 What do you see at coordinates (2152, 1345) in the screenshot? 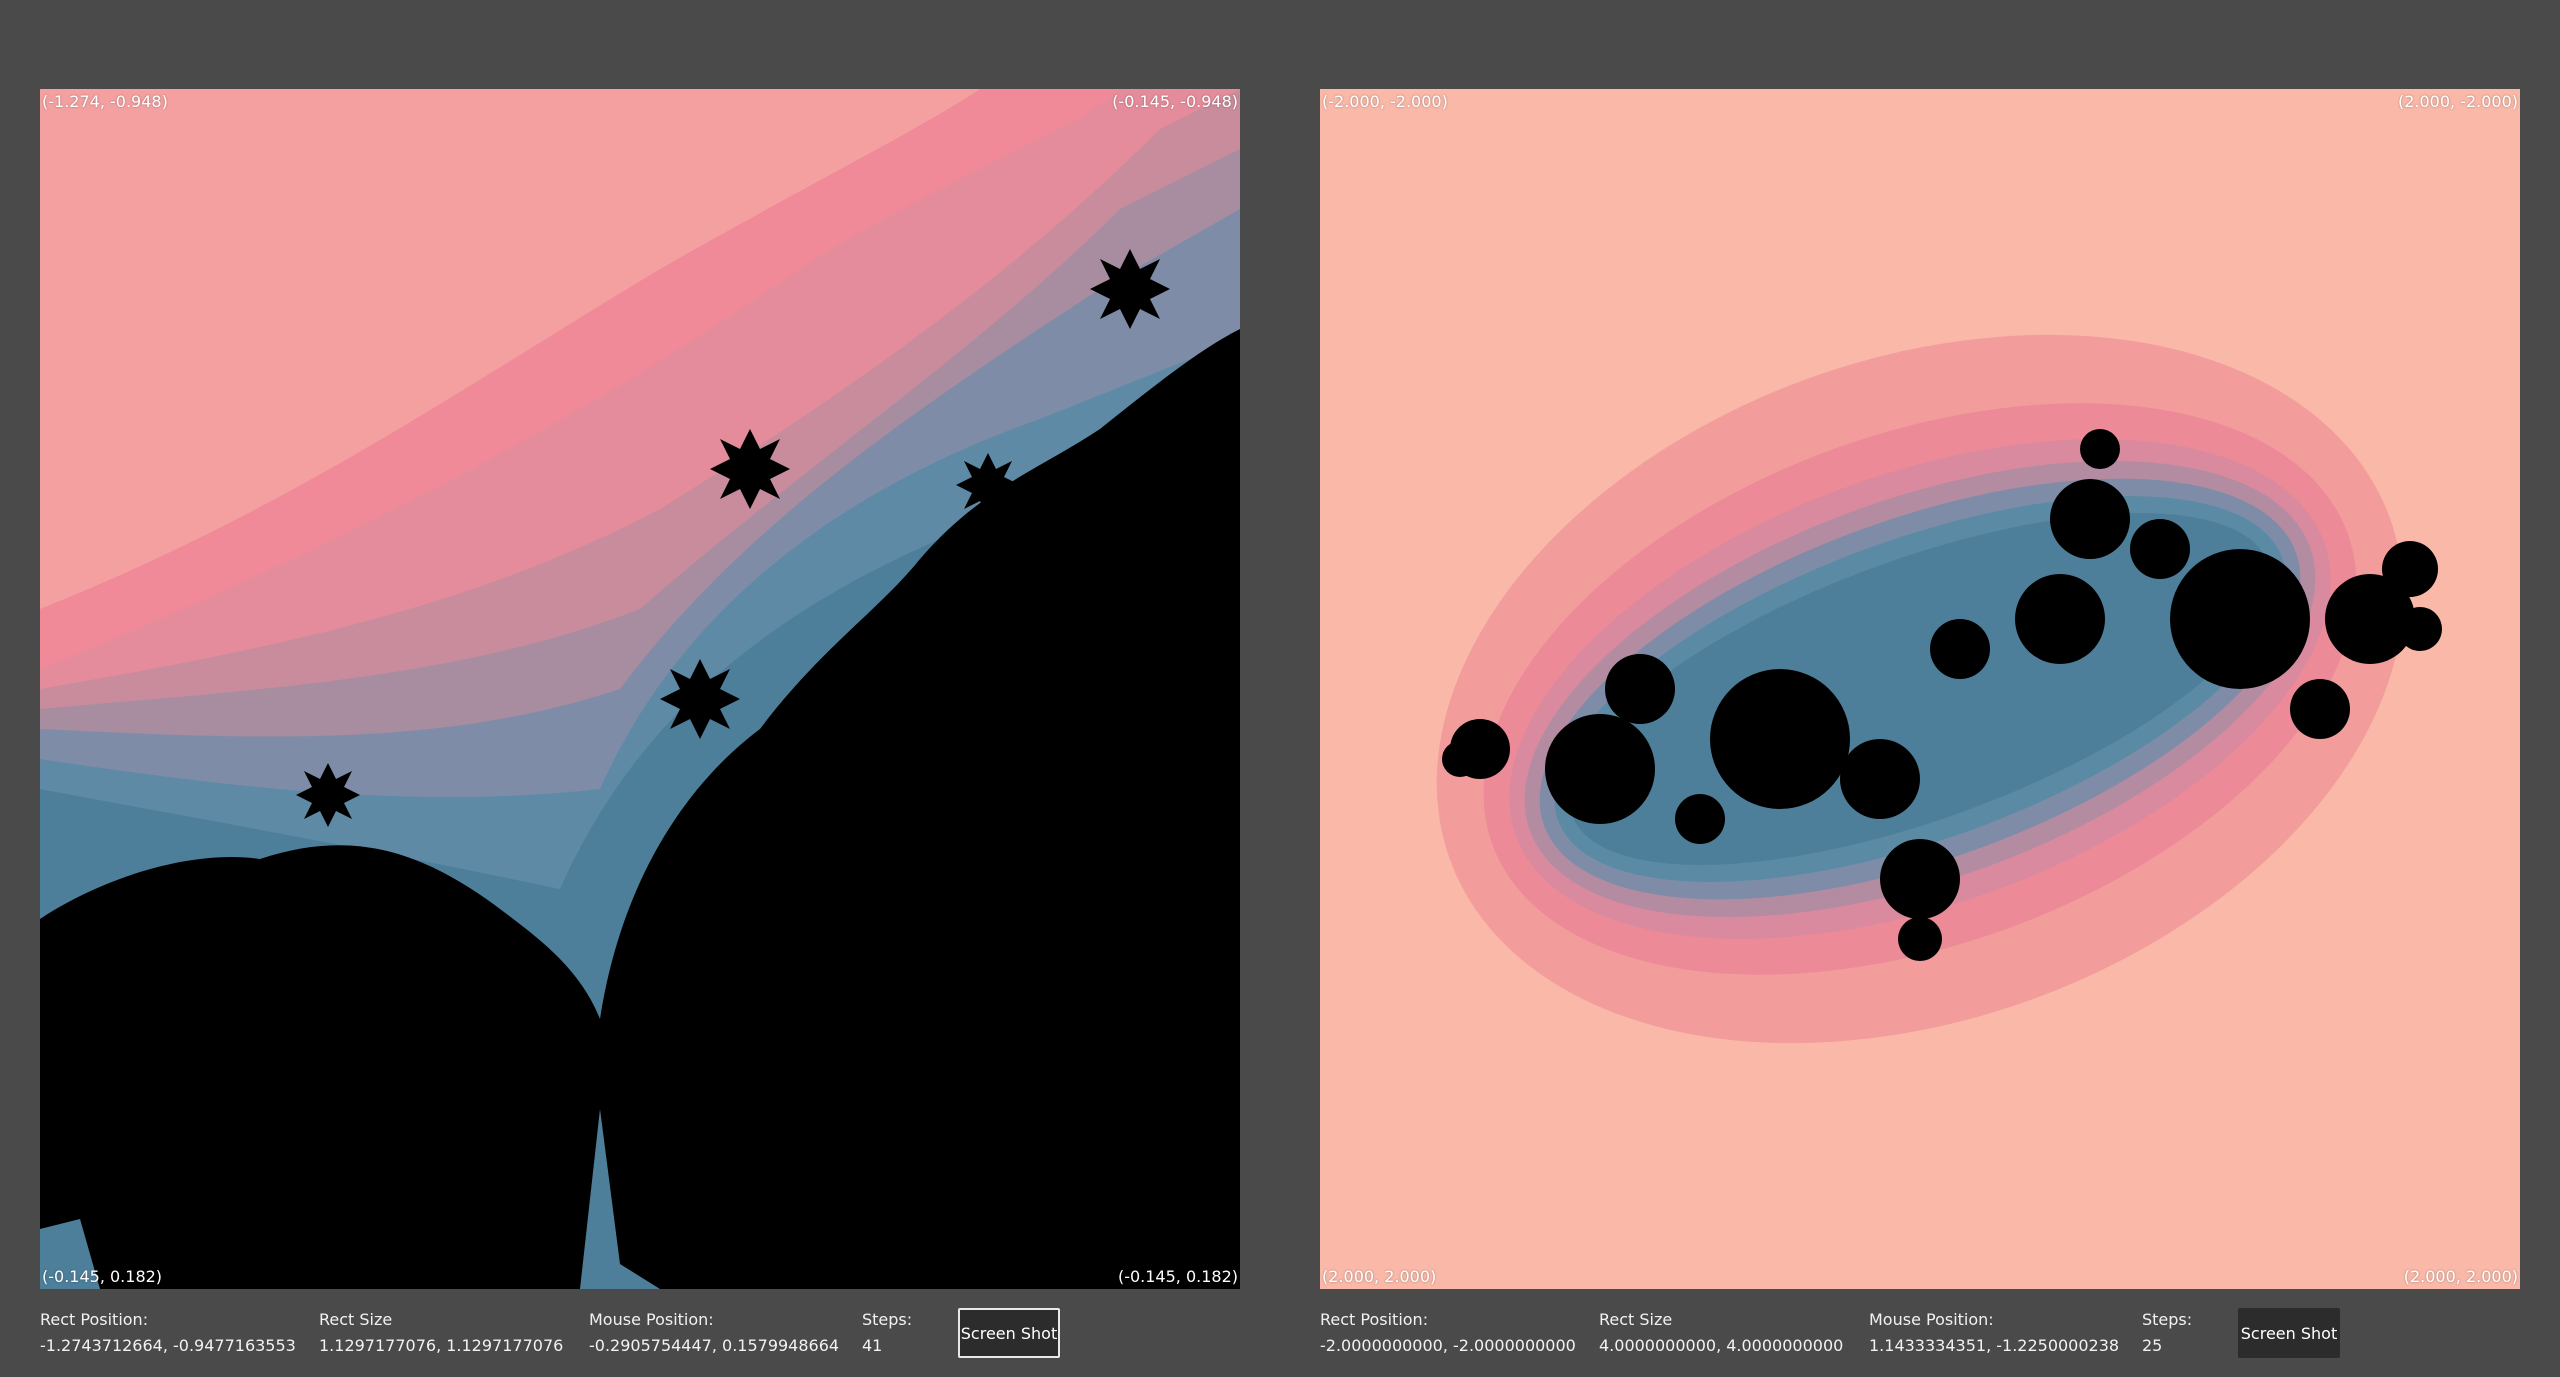
I see `steps-value: 25` at bounding box center [2152, 1345].